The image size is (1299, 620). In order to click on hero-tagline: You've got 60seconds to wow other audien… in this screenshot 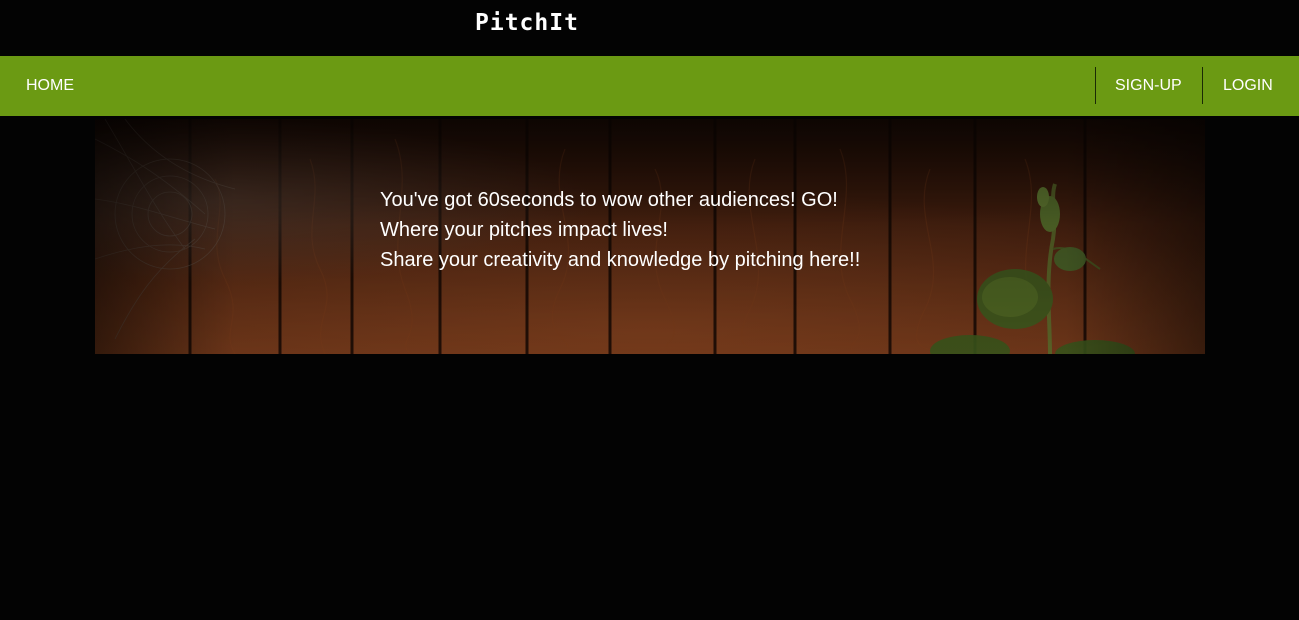, I will do `click(620, 230)`.